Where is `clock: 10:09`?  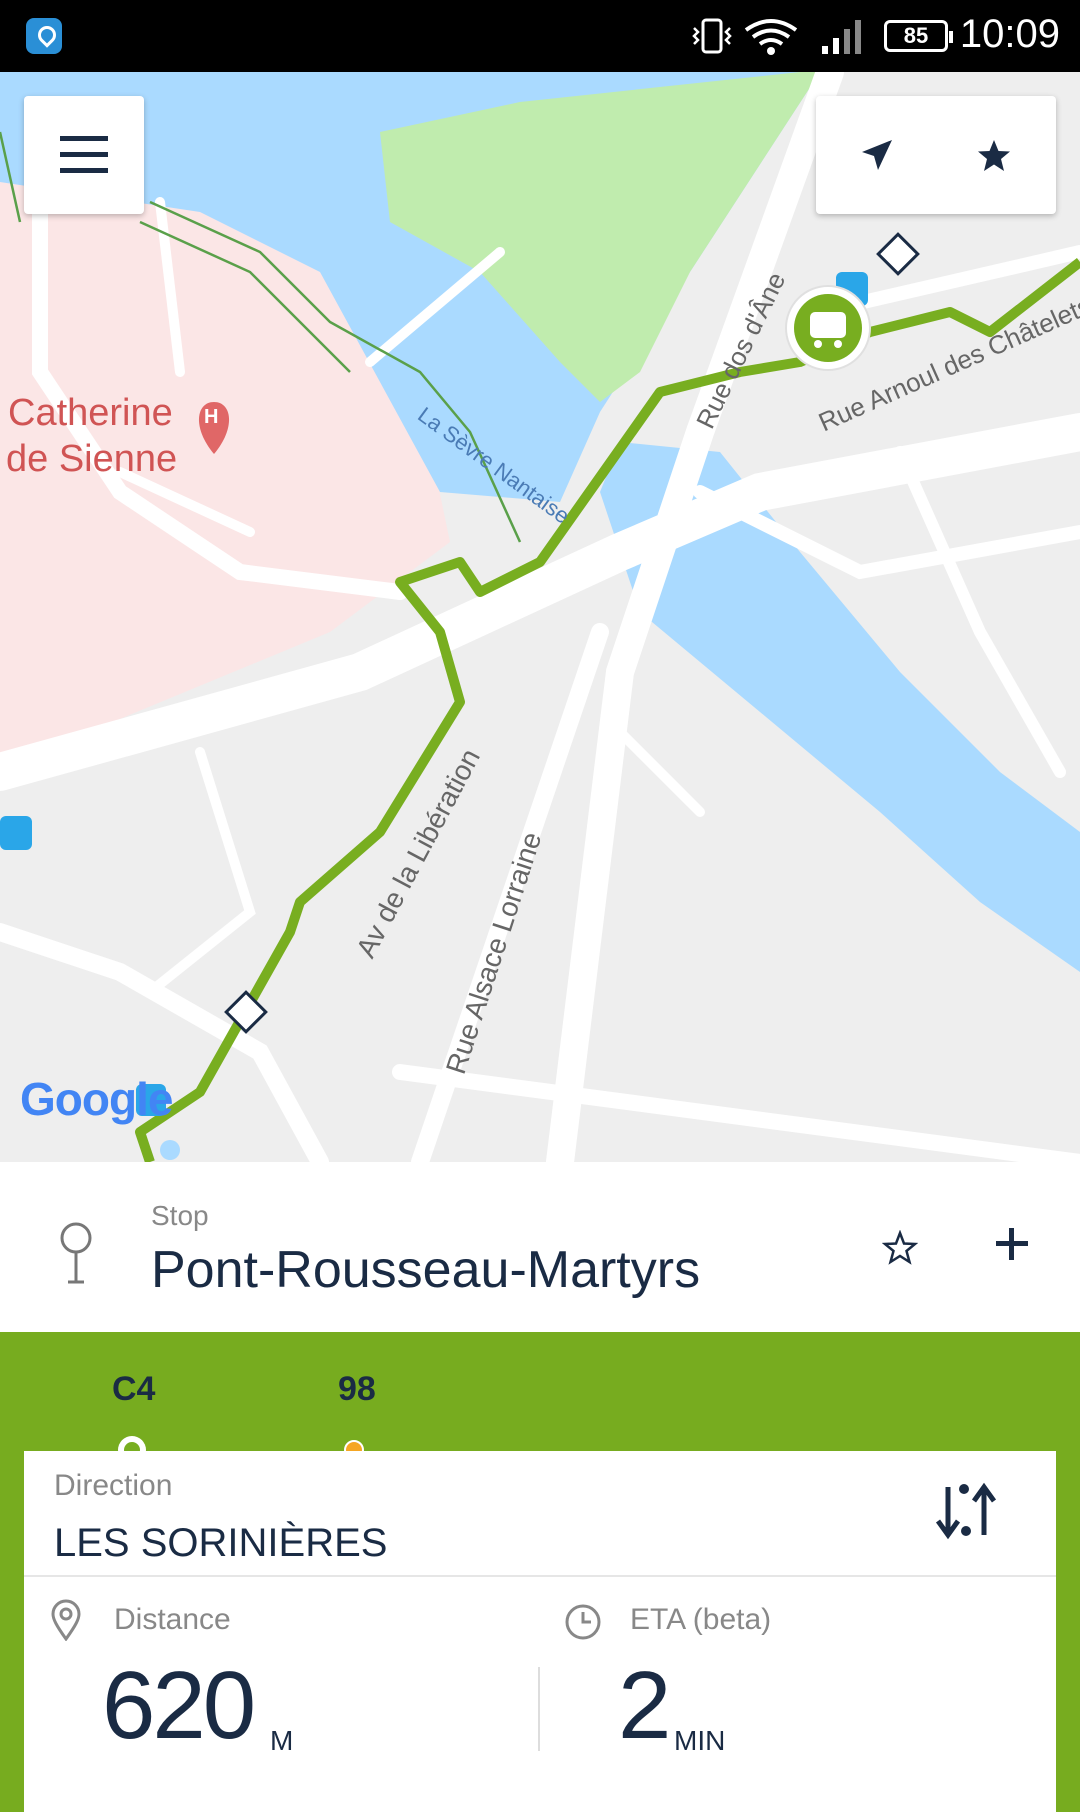 clock: 10:09 is located at coordinates (1009, 34).